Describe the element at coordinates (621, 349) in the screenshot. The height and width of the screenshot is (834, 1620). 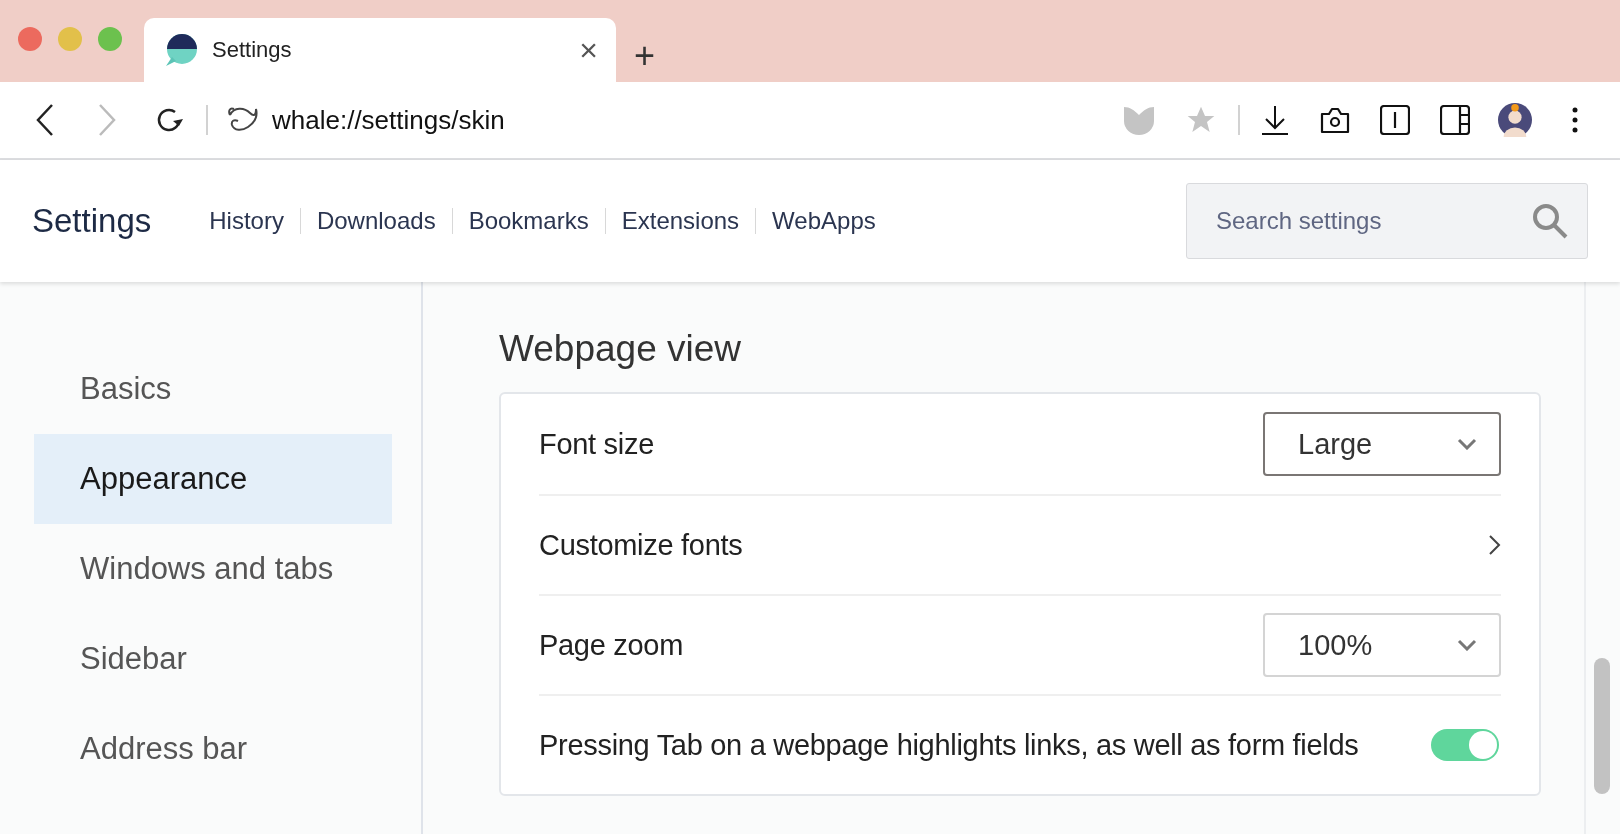
I see `section-title: Webpage view` at that location.